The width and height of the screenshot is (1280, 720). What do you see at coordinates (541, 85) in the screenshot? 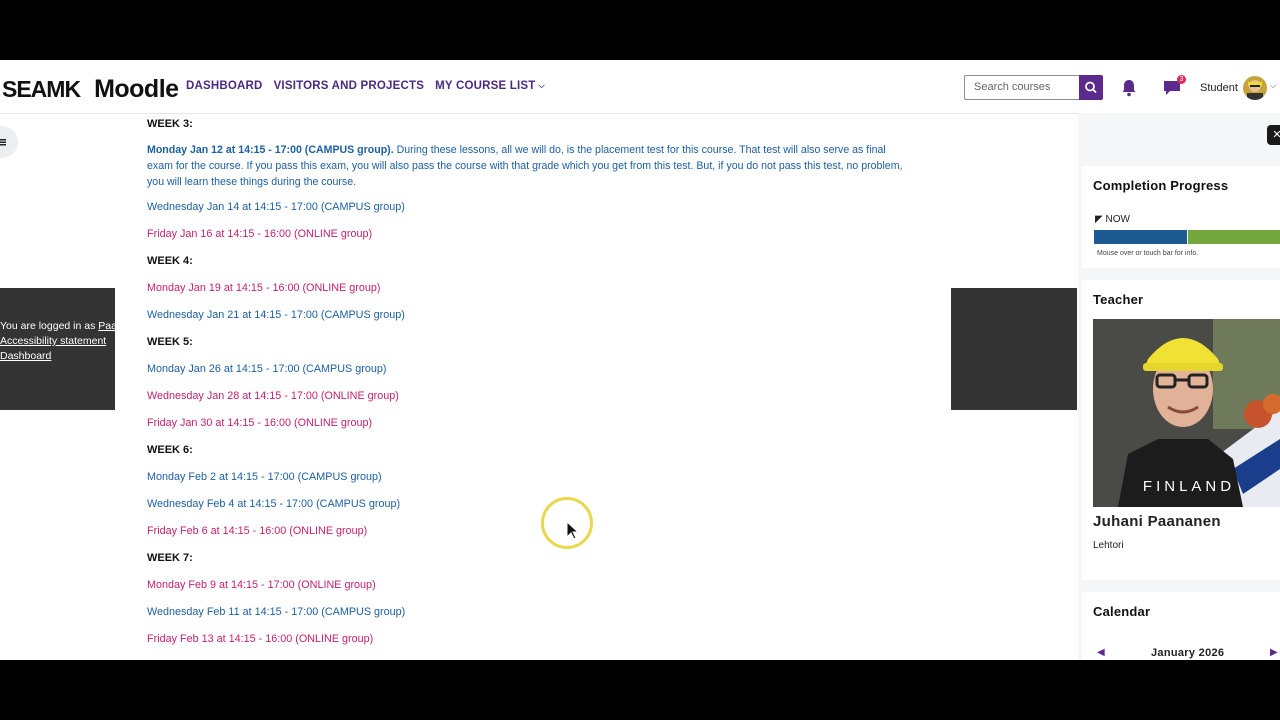
I see `chevron-down-icon: ⌵` at bounding box center [541, 85].